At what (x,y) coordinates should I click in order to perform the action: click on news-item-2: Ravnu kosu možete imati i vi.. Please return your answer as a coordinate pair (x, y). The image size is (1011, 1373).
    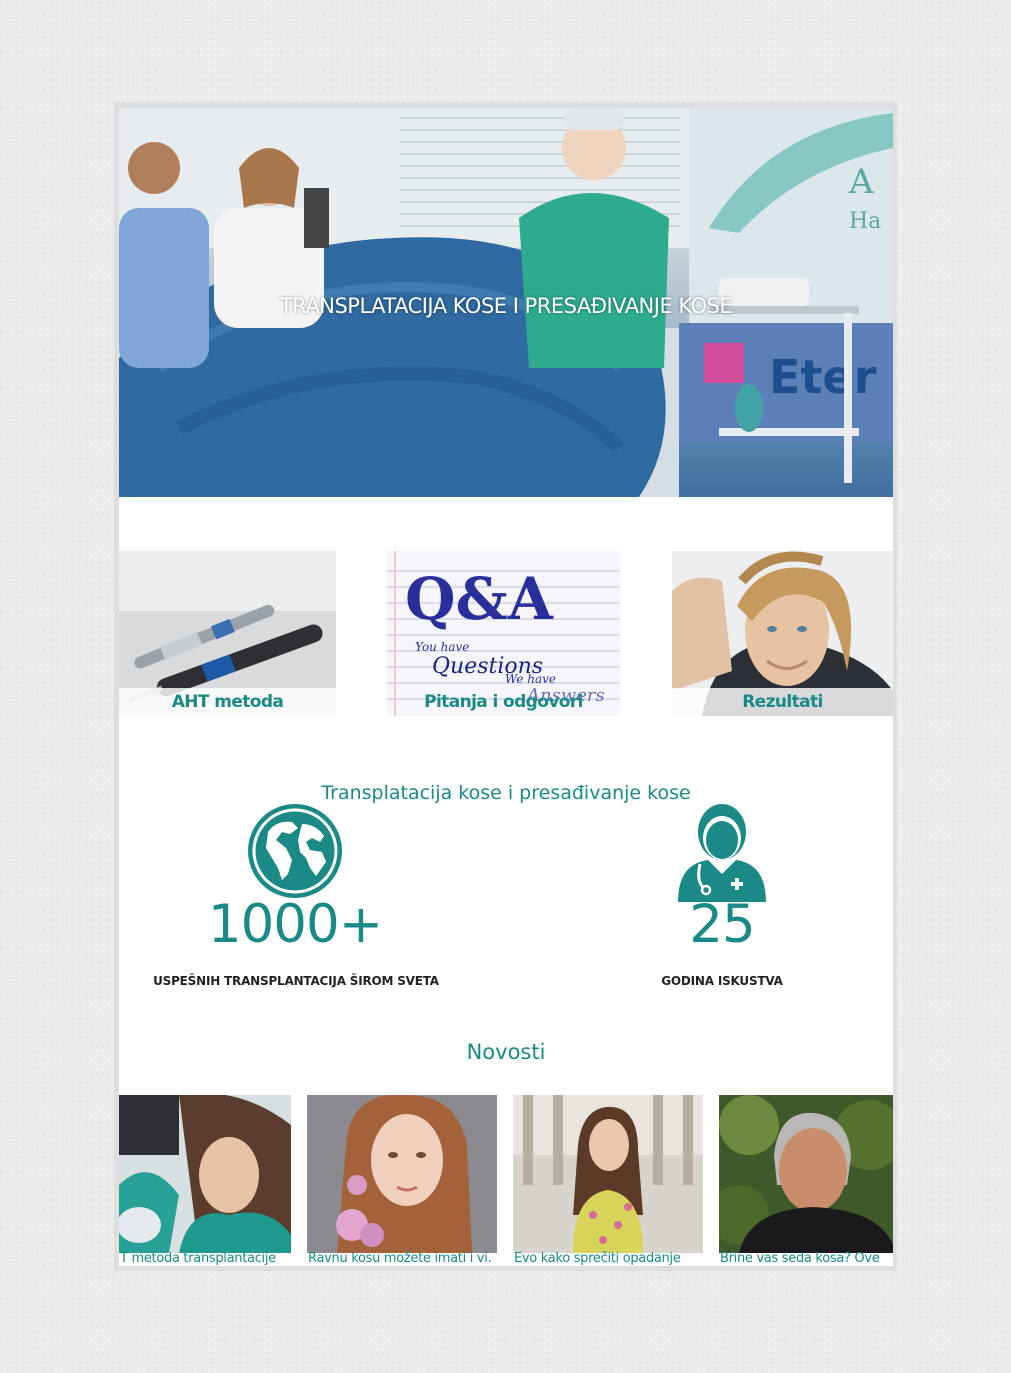
    Looking at the image, I should click on (402, 1180).